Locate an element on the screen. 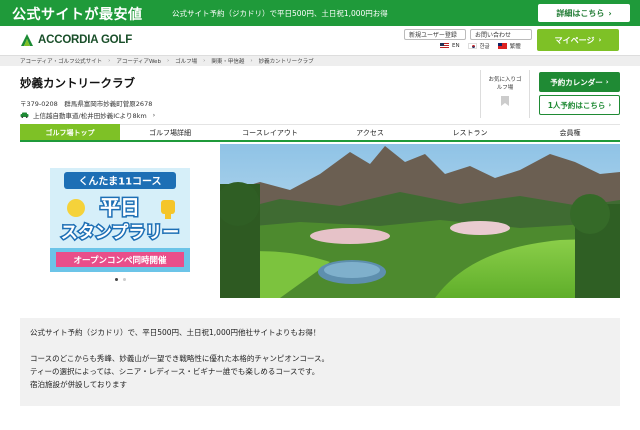 The height and width of the screenshot is (430, 640). promo-title: 公式サイトが最安値 is located at coordinates (77, 15).